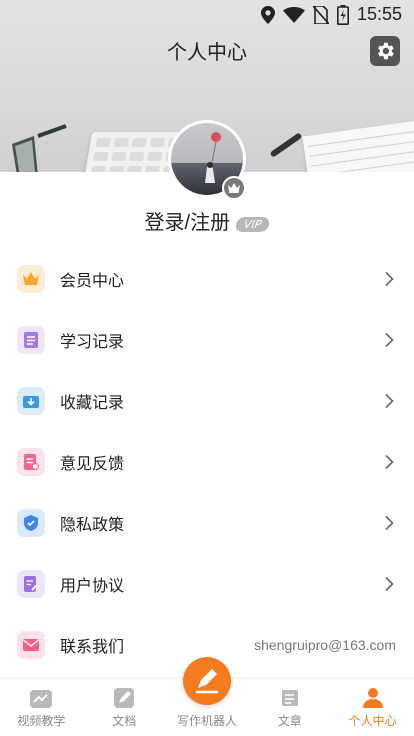 This screenshot has width=414, height=736. Describe the element at coordinates (207, 14) in the screenshot. I see `status-bar: 15:55` at that location.